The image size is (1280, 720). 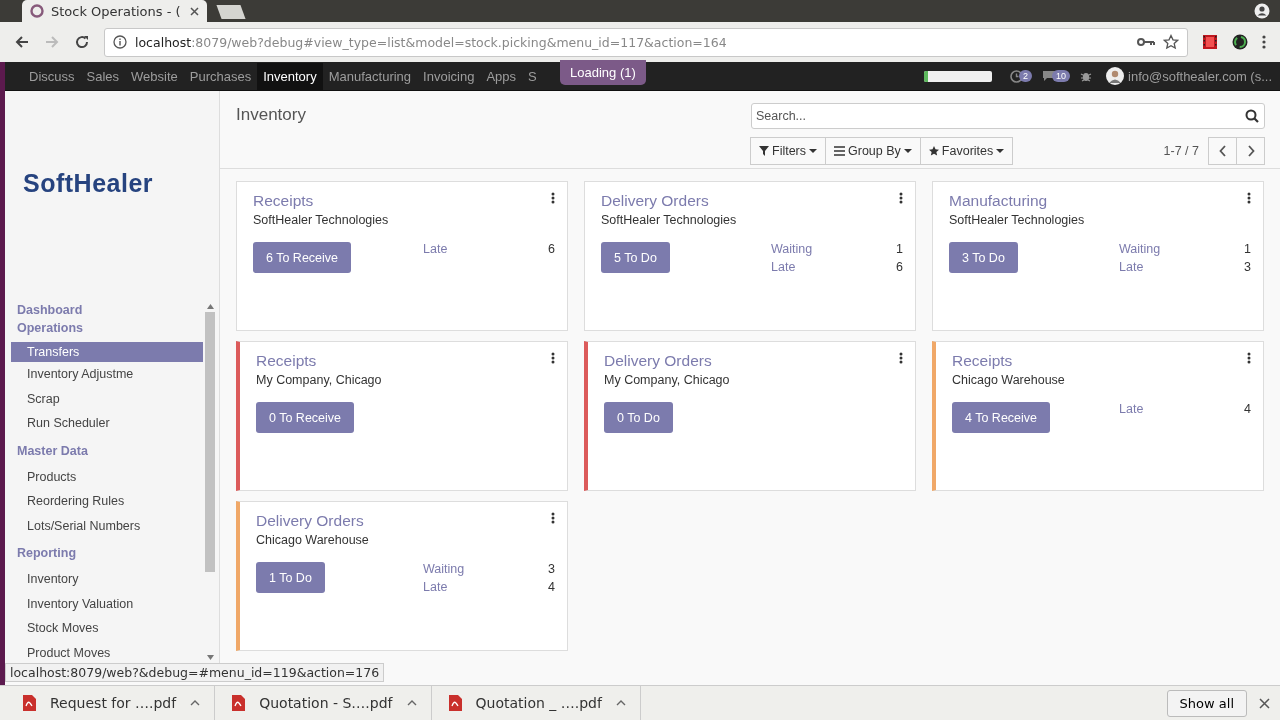 What do you see at coordinates (107, 525) in the screenshot?
I see `sidebar-item: Lots/Serial Numbers` at bounding box center [107, 525].